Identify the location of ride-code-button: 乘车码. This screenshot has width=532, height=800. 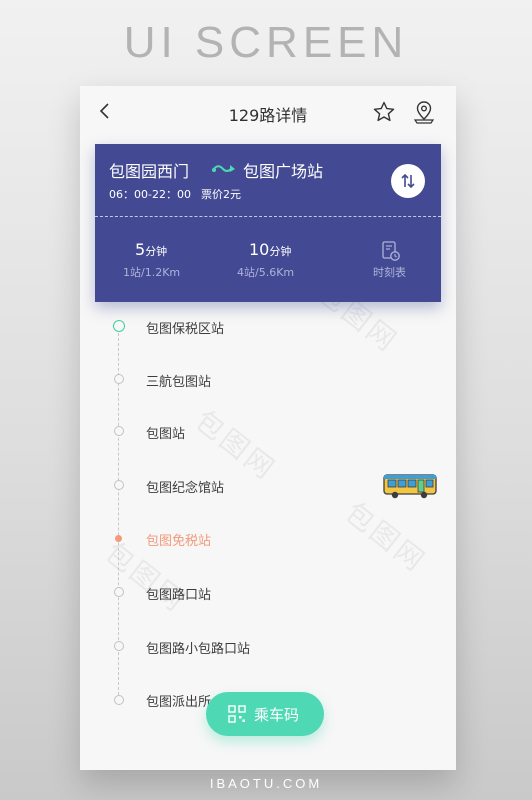
(265, 714).